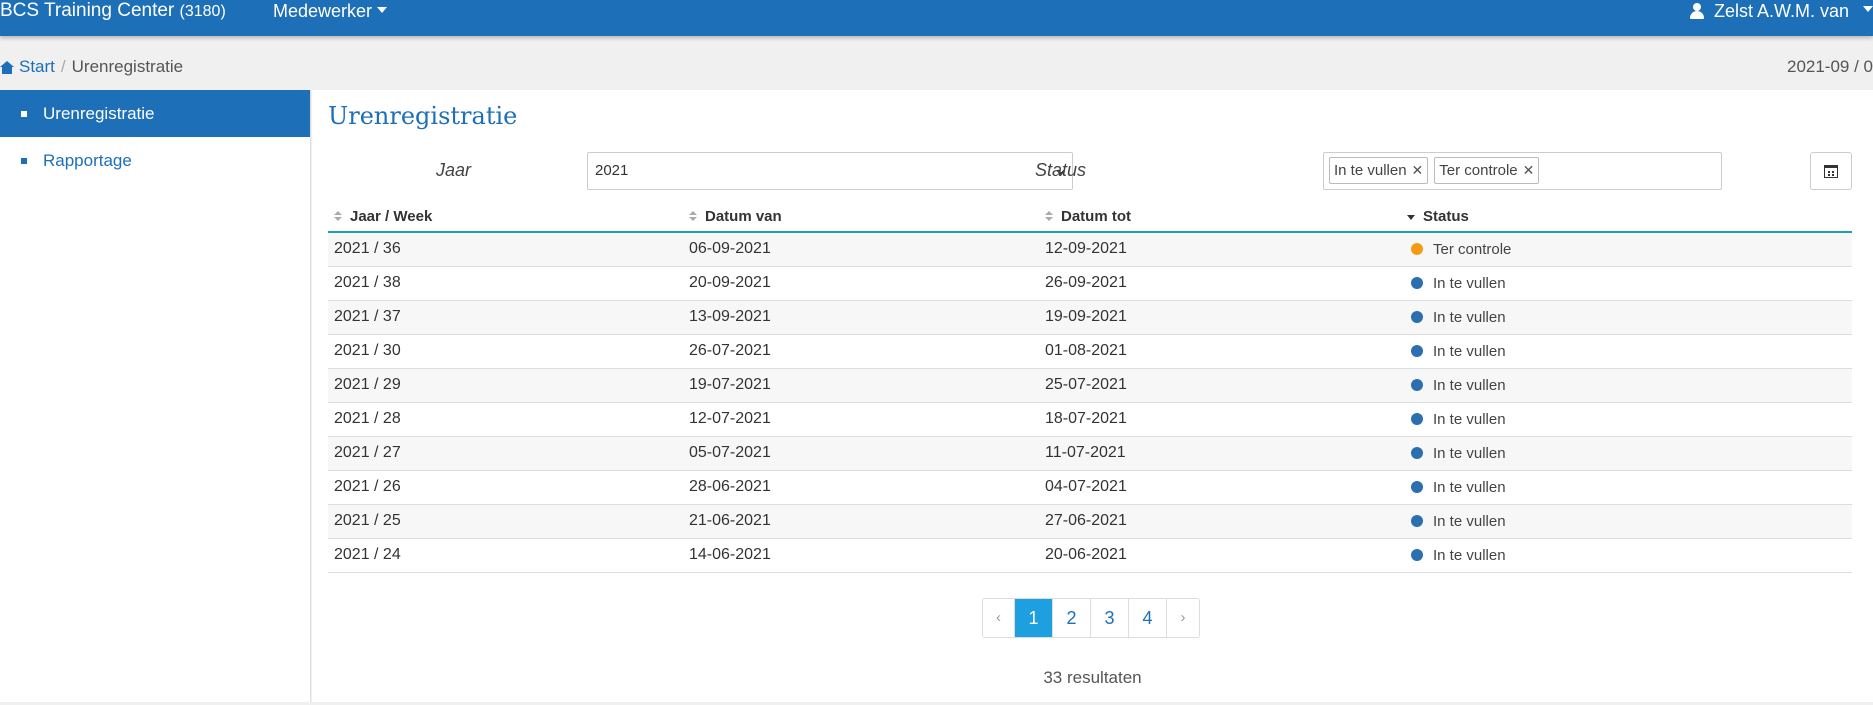 This screenshot has height=705, width=1873. What do you see at coordinates (1061, 170) in the screenshot?
I see `status-label: Status` at bounding box center [1061, 170].